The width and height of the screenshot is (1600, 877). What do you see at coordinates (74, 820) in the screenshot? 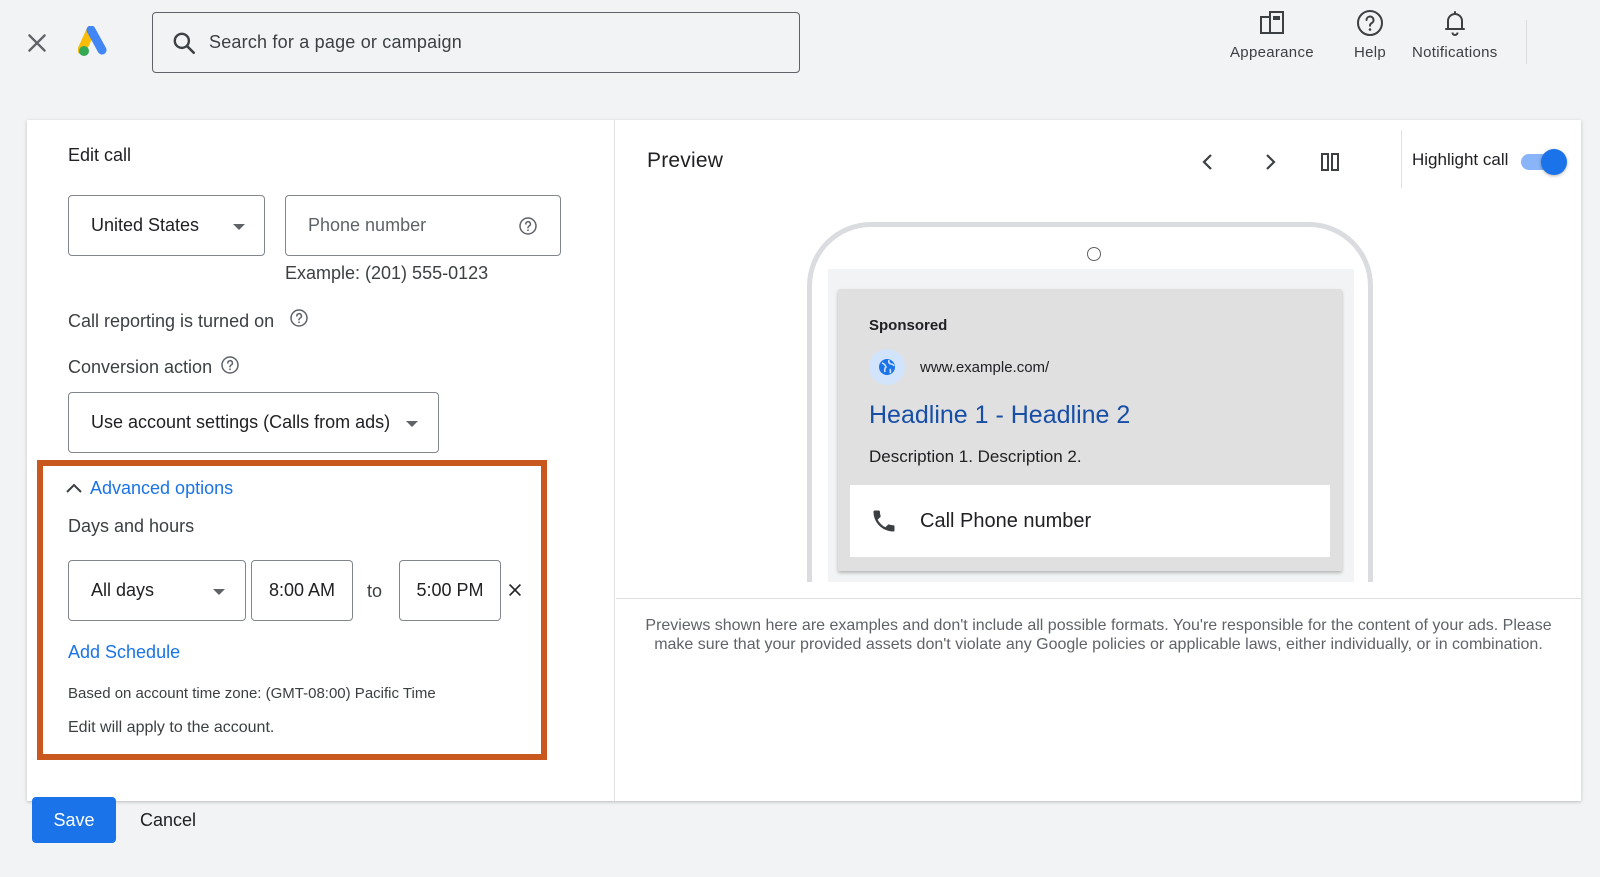
I see `save-button: Save` at bounding box center [74, 820].